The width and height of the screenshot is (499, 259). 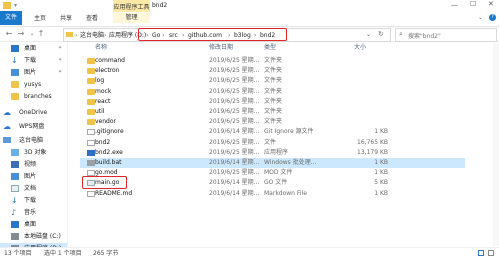 I want to click on file-name: README.md, so click(x=114, y=193).